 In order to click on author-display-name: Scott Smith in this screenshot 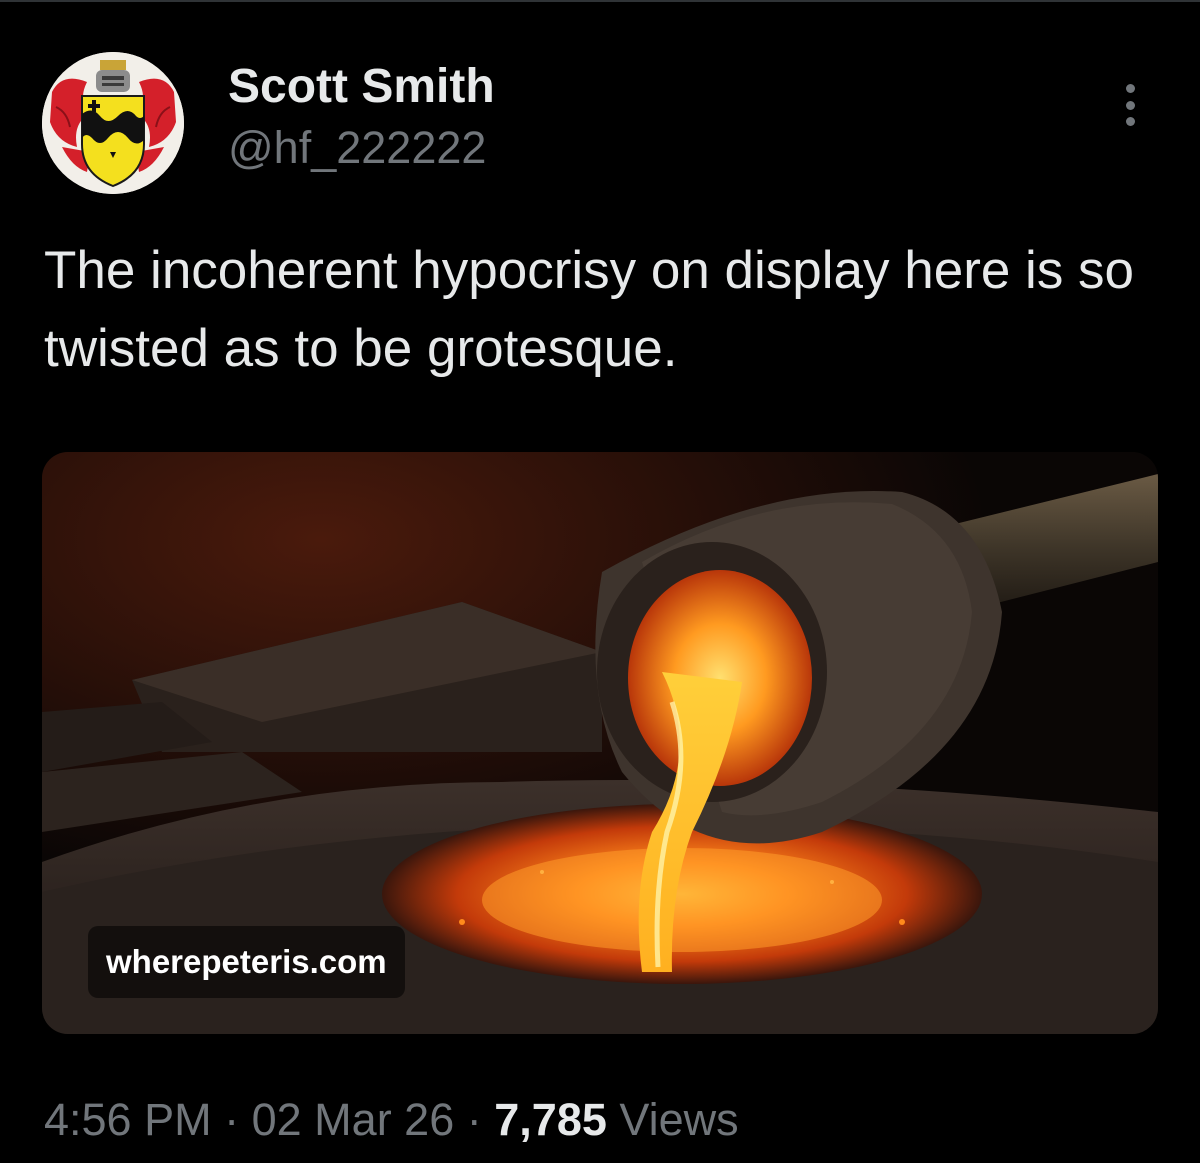, I will do `click(361, 87)`.